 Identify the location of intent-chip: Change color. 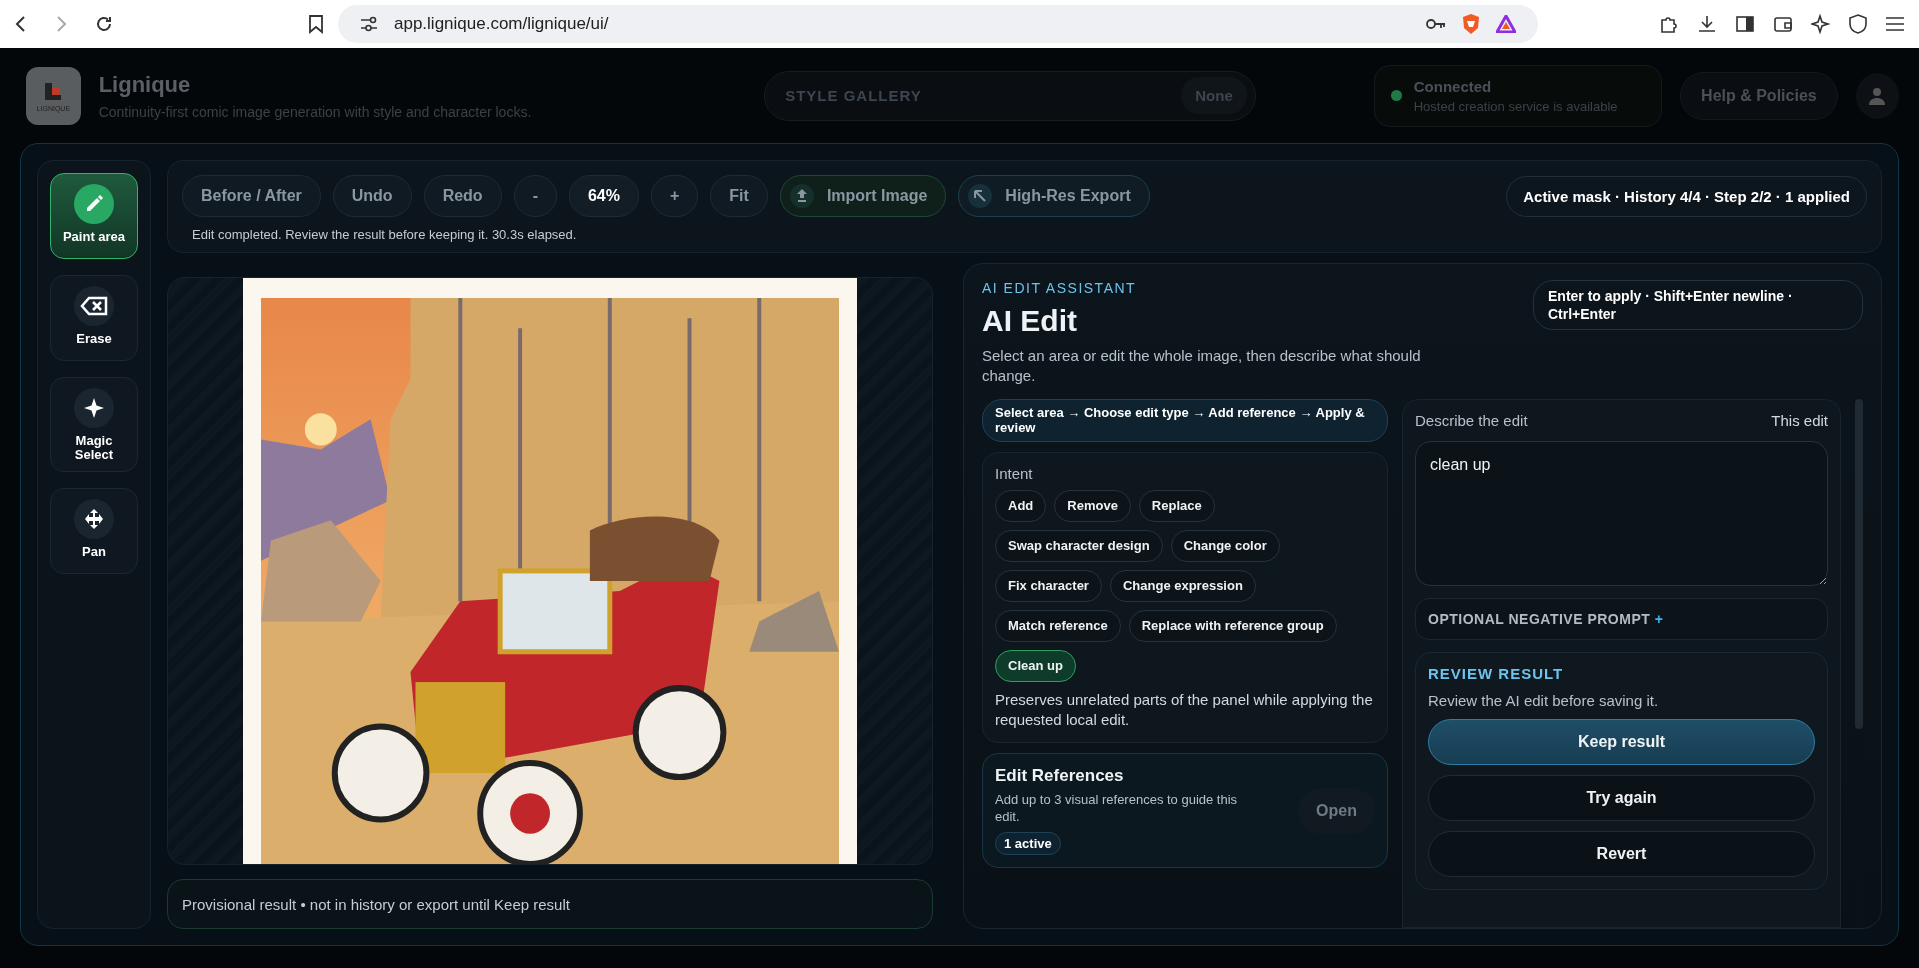
(1225, 545).